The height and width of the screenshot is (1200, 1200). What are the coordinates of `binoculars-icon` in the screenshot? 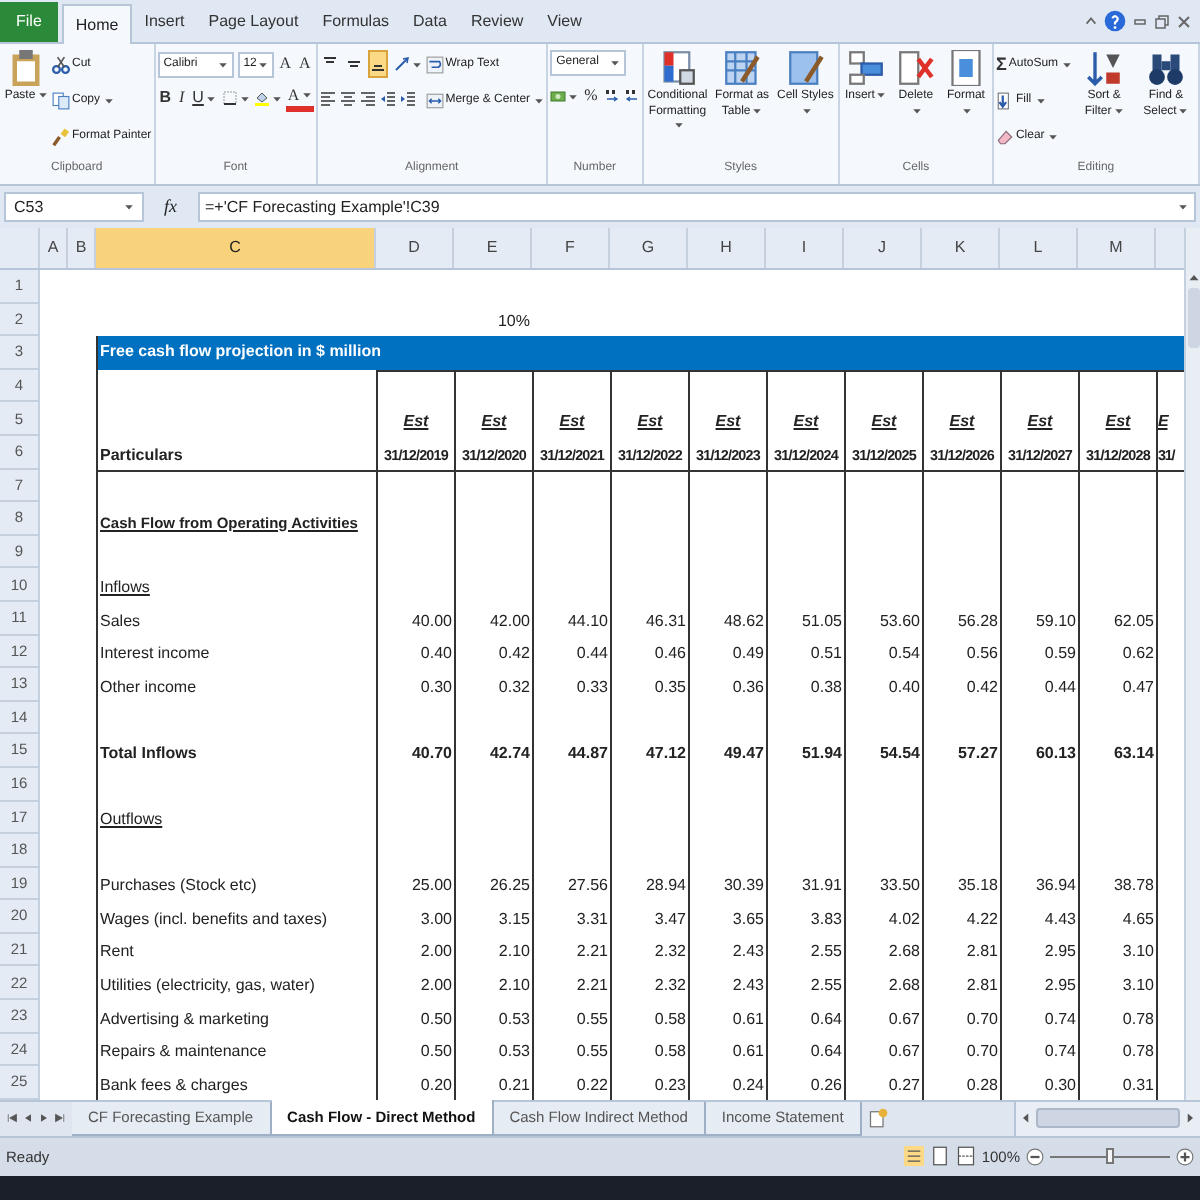 It's located at (1166, 68).